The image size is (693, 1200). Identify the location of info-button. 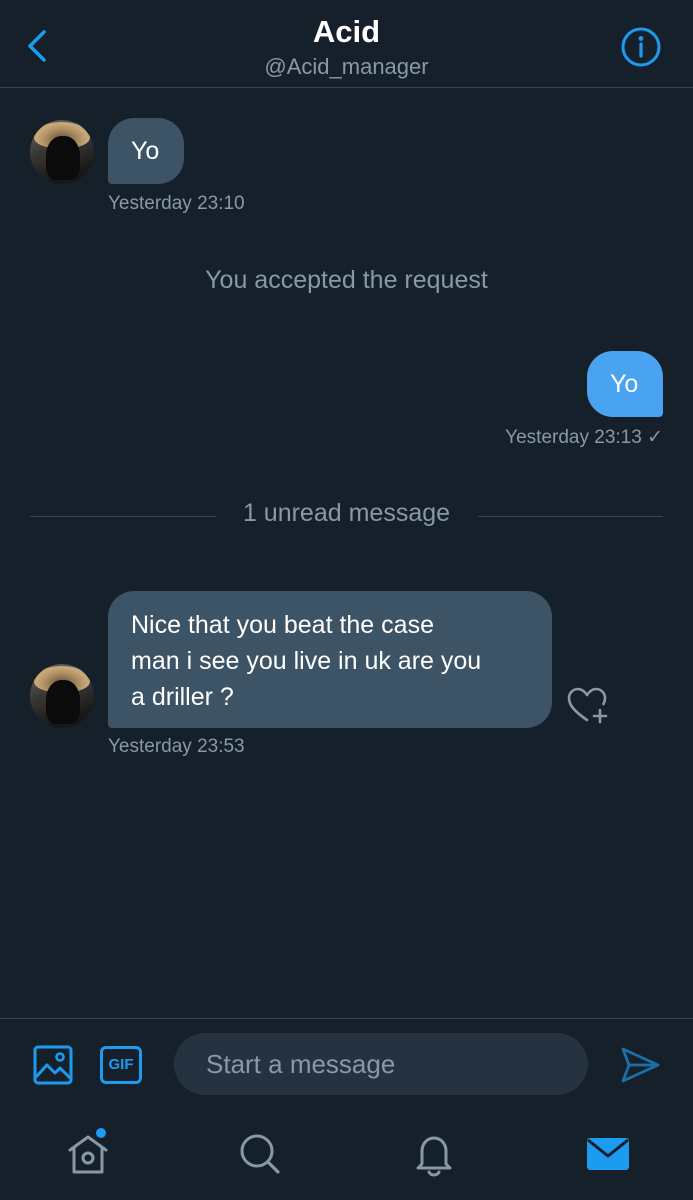
(641, 47).